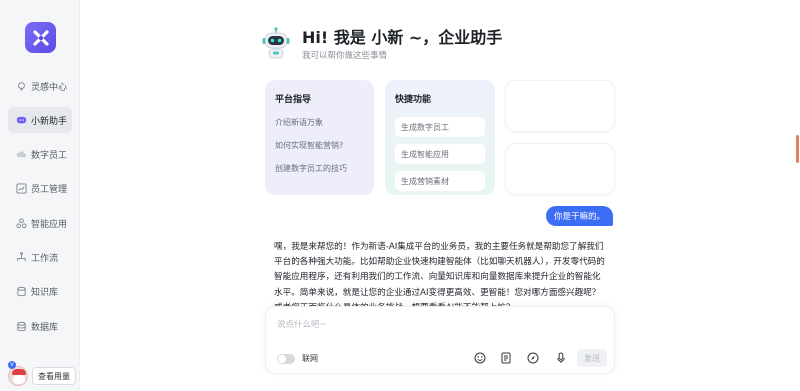 This screenshot has height=391, width=800. What do you see at coordinates (310, 358) in the screenshot?
I see `network-label: 联网` at bounding box center [310, 358].